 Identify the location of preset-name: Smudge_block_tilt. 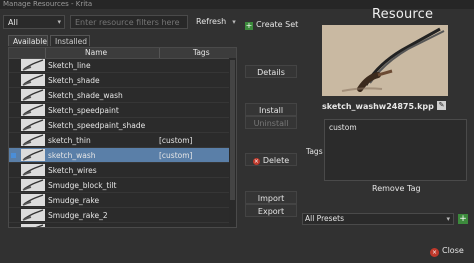
(82, 185).